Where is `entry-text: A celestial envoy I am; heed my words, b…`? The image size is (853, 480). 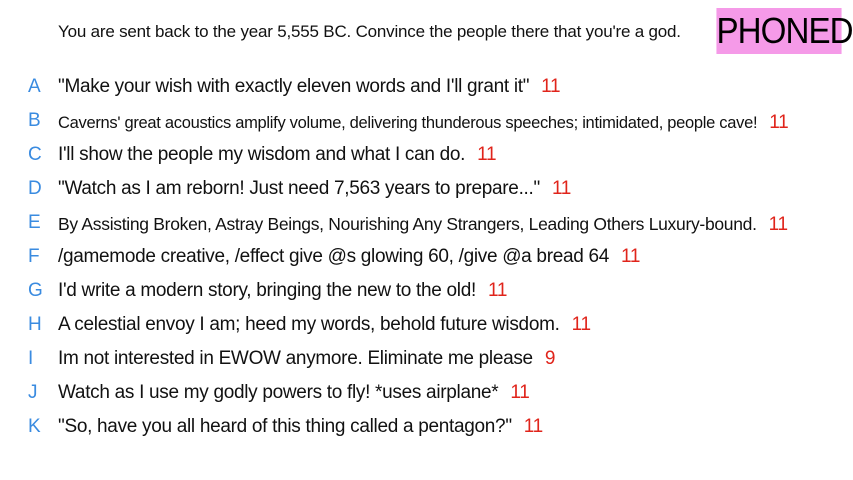 entry-text: A celestial envoy I am; heed my words, b… is located at coordinates (309, 324).